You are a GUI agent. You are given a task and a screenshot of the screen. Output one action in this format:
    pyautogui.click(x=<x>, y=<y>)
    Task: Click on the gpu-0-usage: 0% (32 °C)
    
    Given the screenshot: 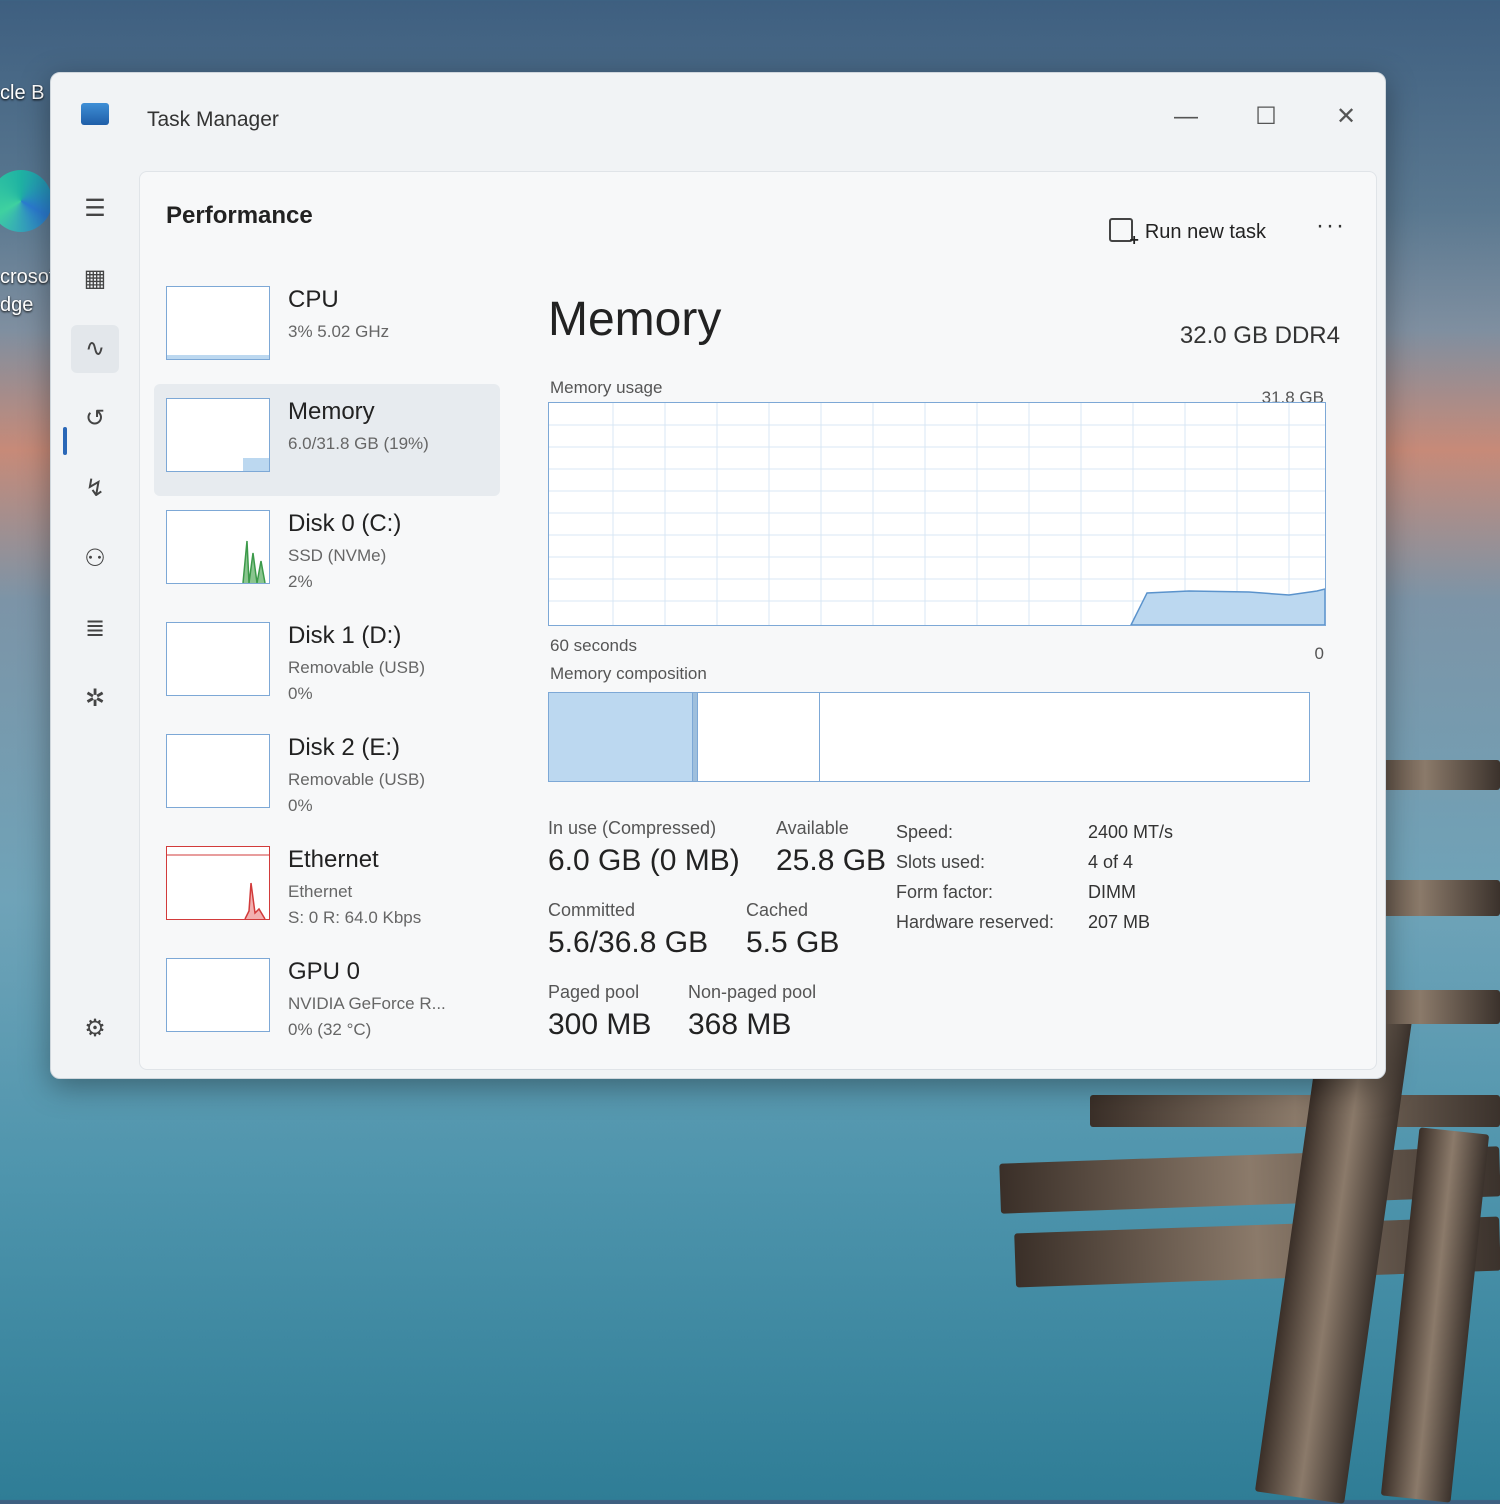 What is the action you would take?
    pyautogui.click(x=330, y=1029)
    